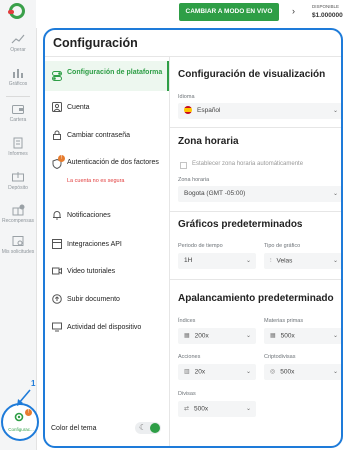 This screenshot has height=450, width=345. What do you see at coordinates (248, 164) in the screenshot?
I see `auto-timezone-label: Establecer zona horaria automáticamente` at bounding box center [248, 164].